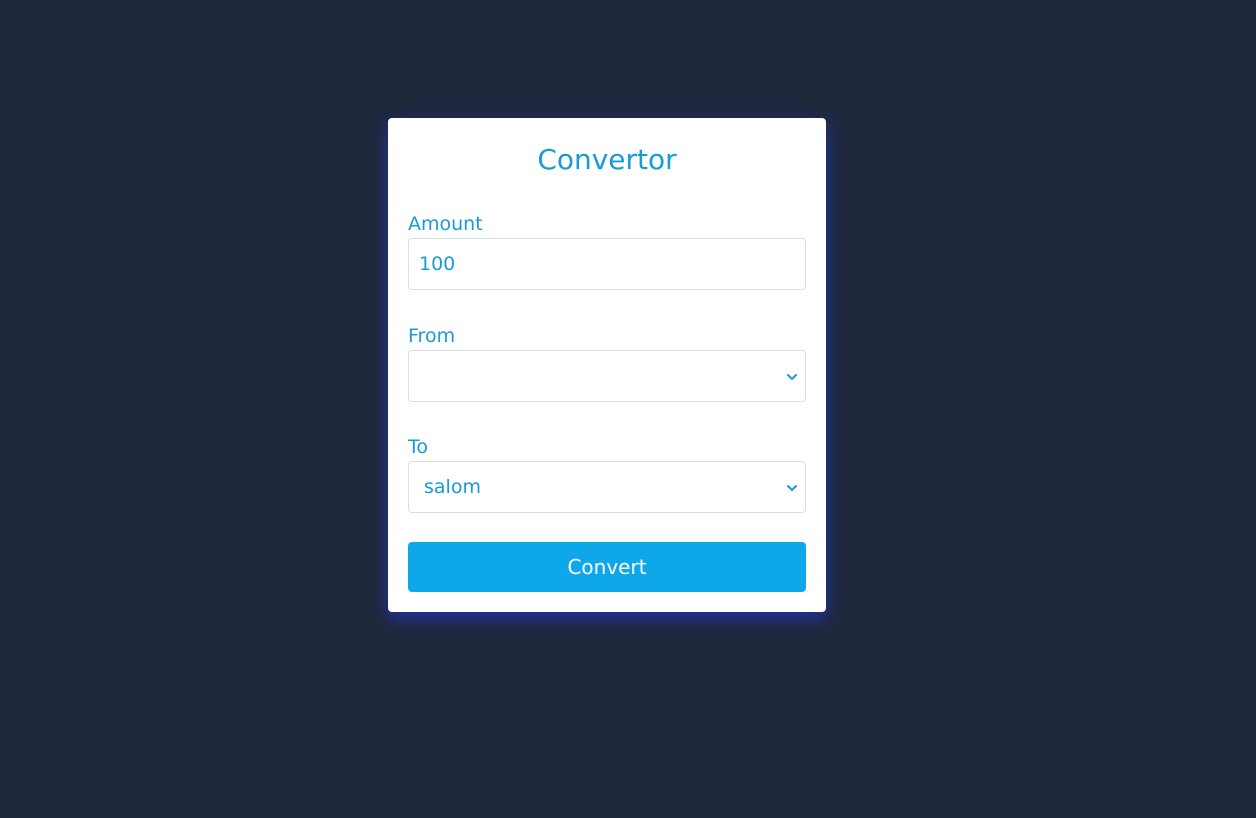 This screenshot has width=1256, height=818. Describe the element at coordinates (452, 487) in the screenshot. I see `to-selected-value: salom` at that location.